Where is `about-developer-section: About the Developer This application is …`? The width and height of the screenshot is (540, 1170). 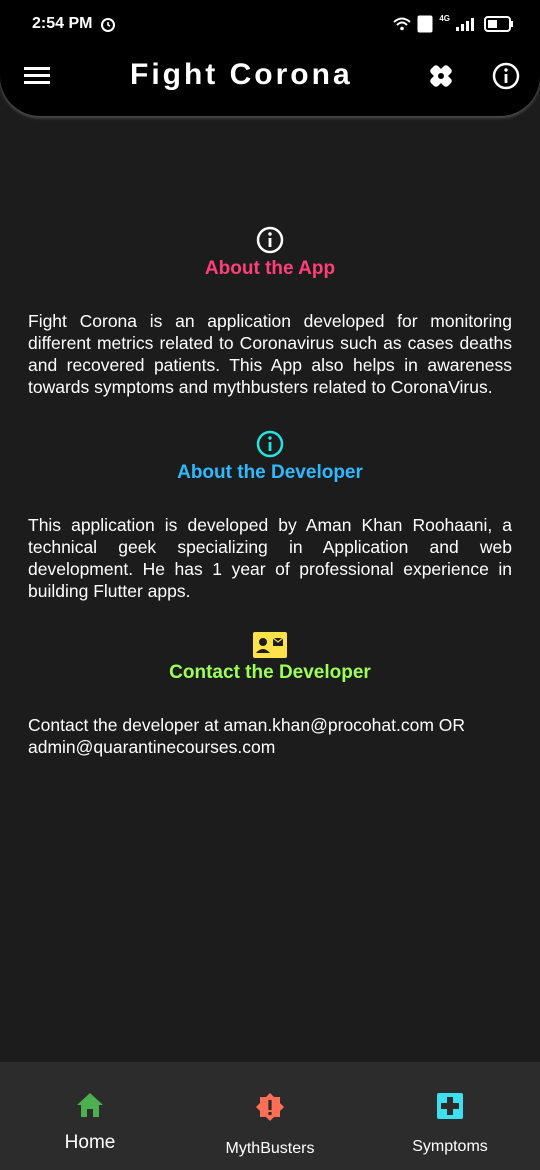 about-developer-section: About the Developer This application is … is located at coordinates (270, 516).